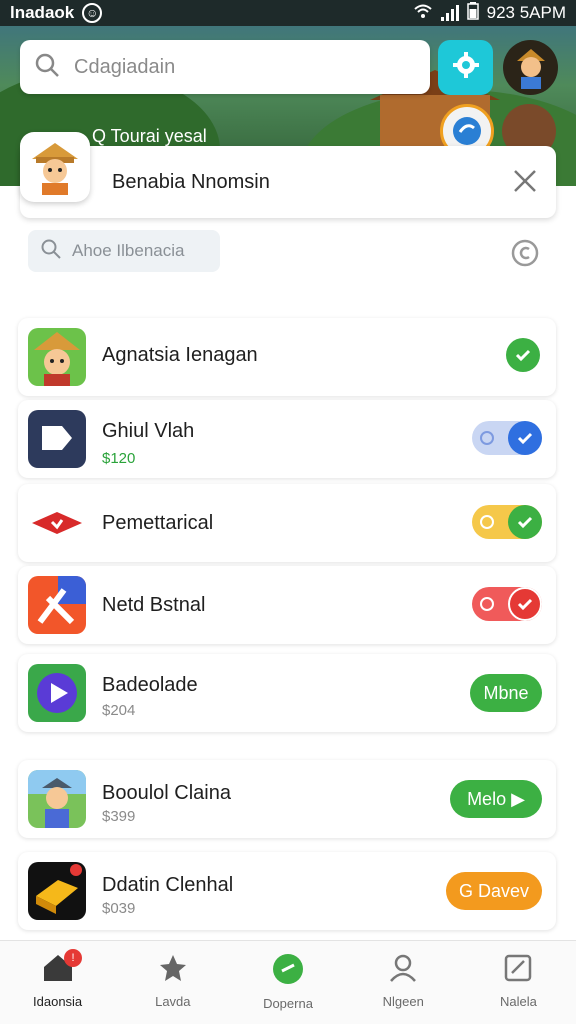 Image resolution: width=576 pixels, height=1024 pixels. I want to click on nav-item-lavda: Lavda, so click(172, 982).